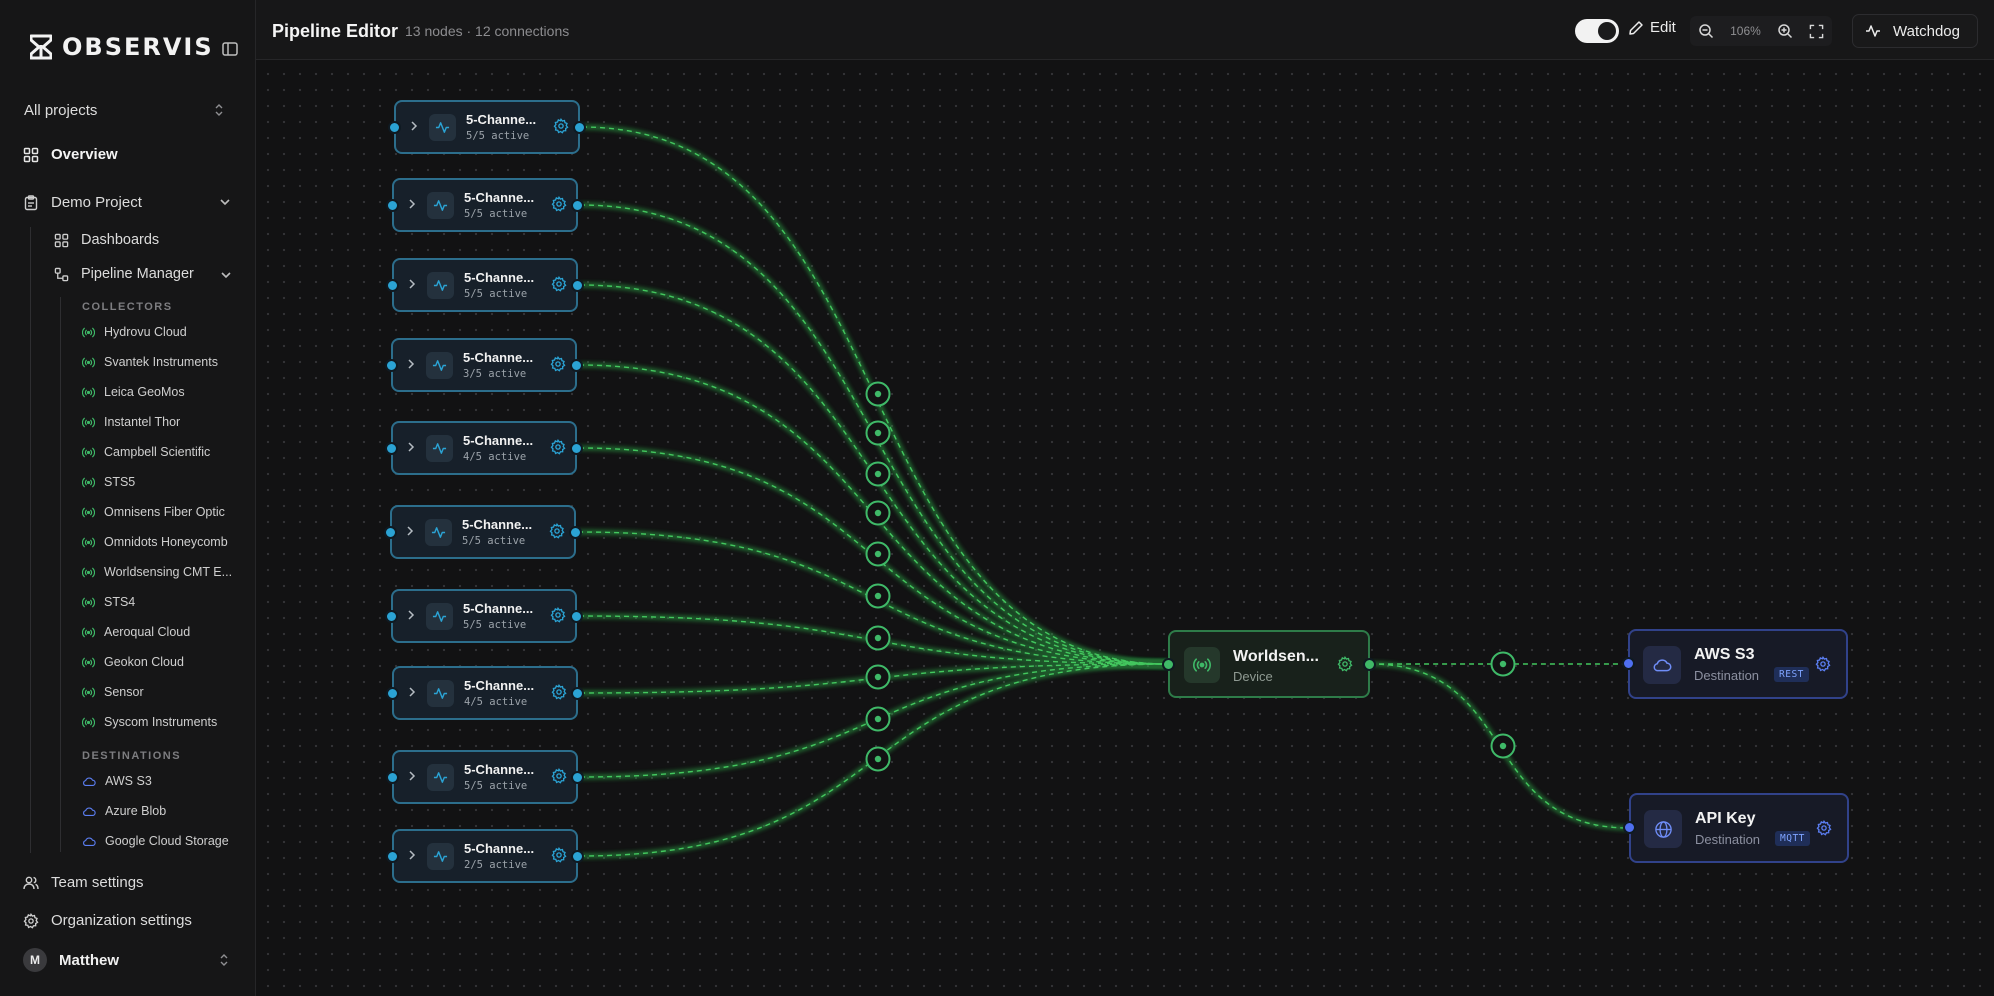  I want to click on collector-item: STS4, so click(108, 602).